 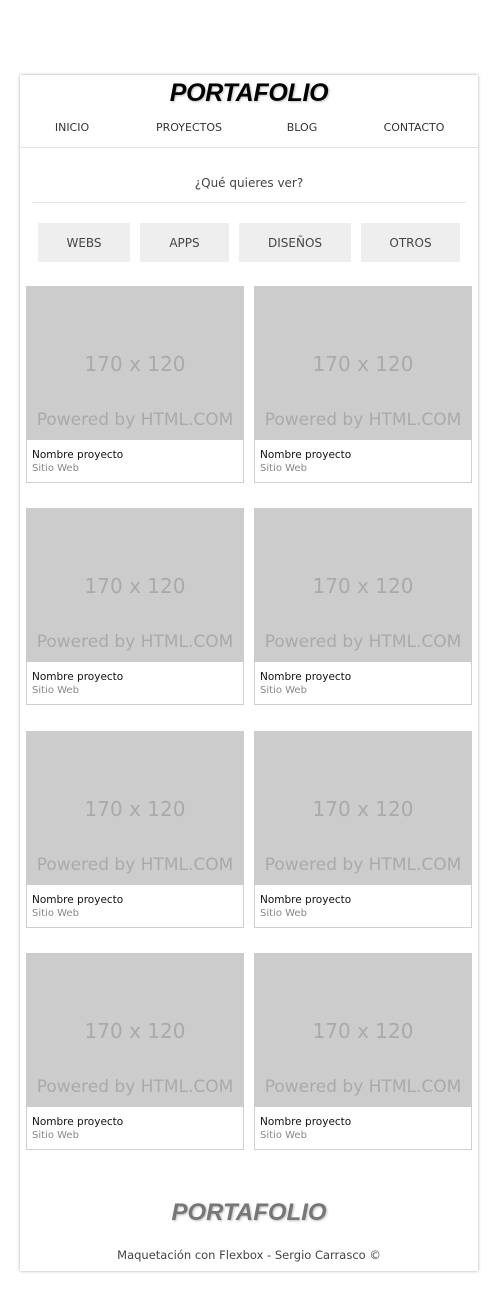 I want to click on nav-item-proyectos: PROYECTOS, so click(x=189, y=127).